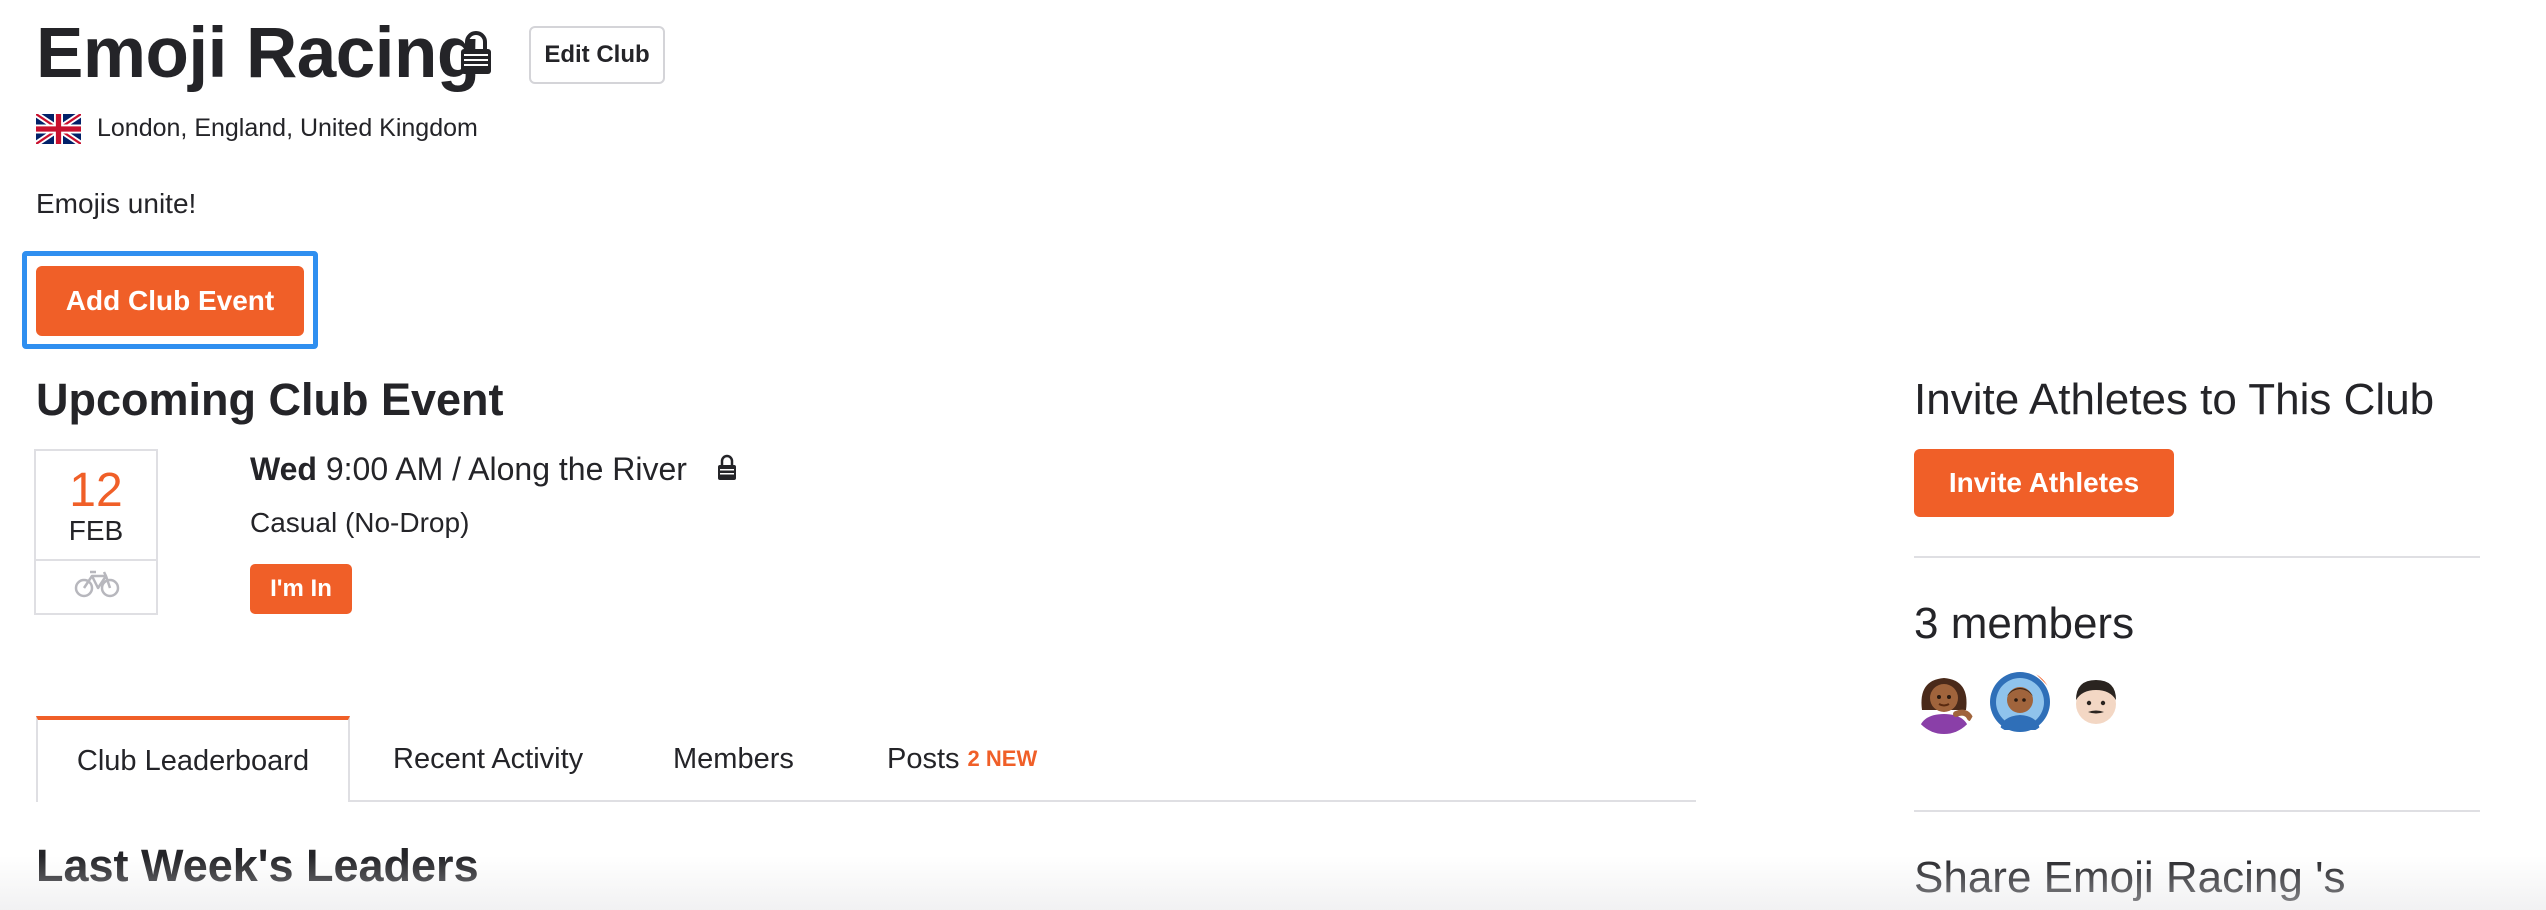 This screenshot has height=910, width=2546. Describe the element at coordinates (170, 301) in the screenshot. I see `add-club-event-button: Add Club Event` at that location.